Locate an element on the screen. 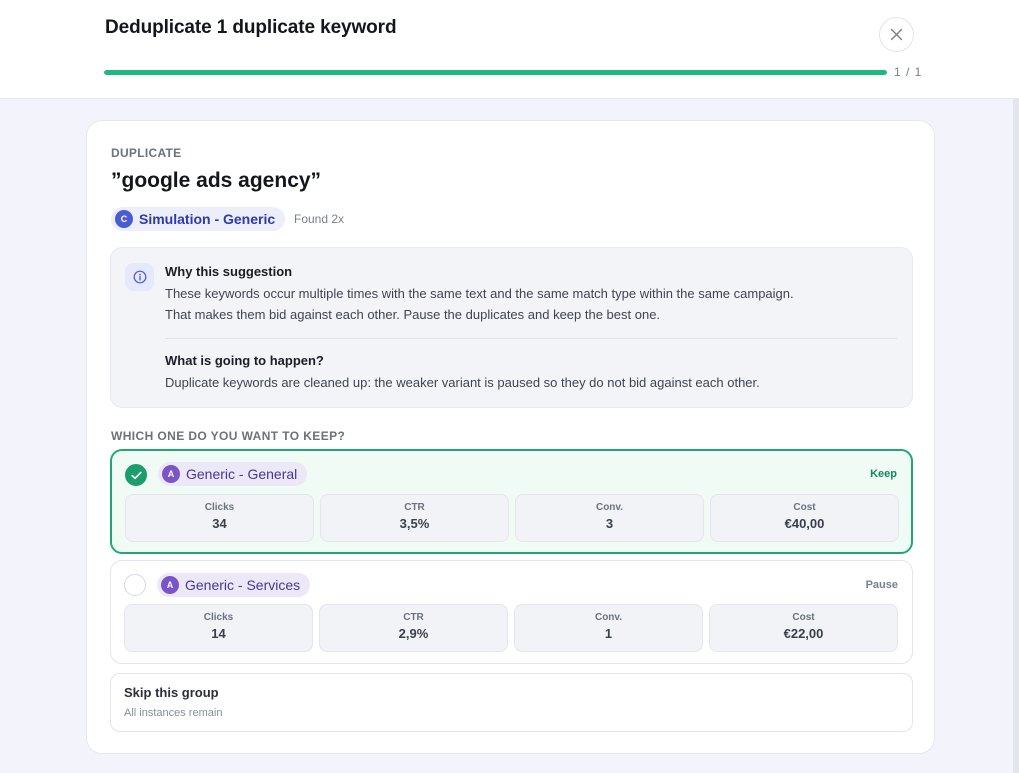 The width and height of the screenshot is (1019, 773). progress-bar is located at coordinates (495, 72).